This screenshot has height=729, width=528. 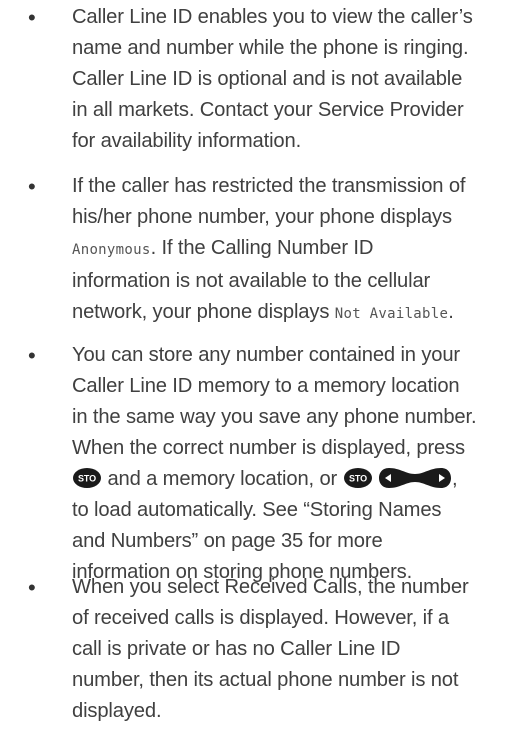 I want to click on display-text-not-available: Not Available, so click(x=391, y=314).